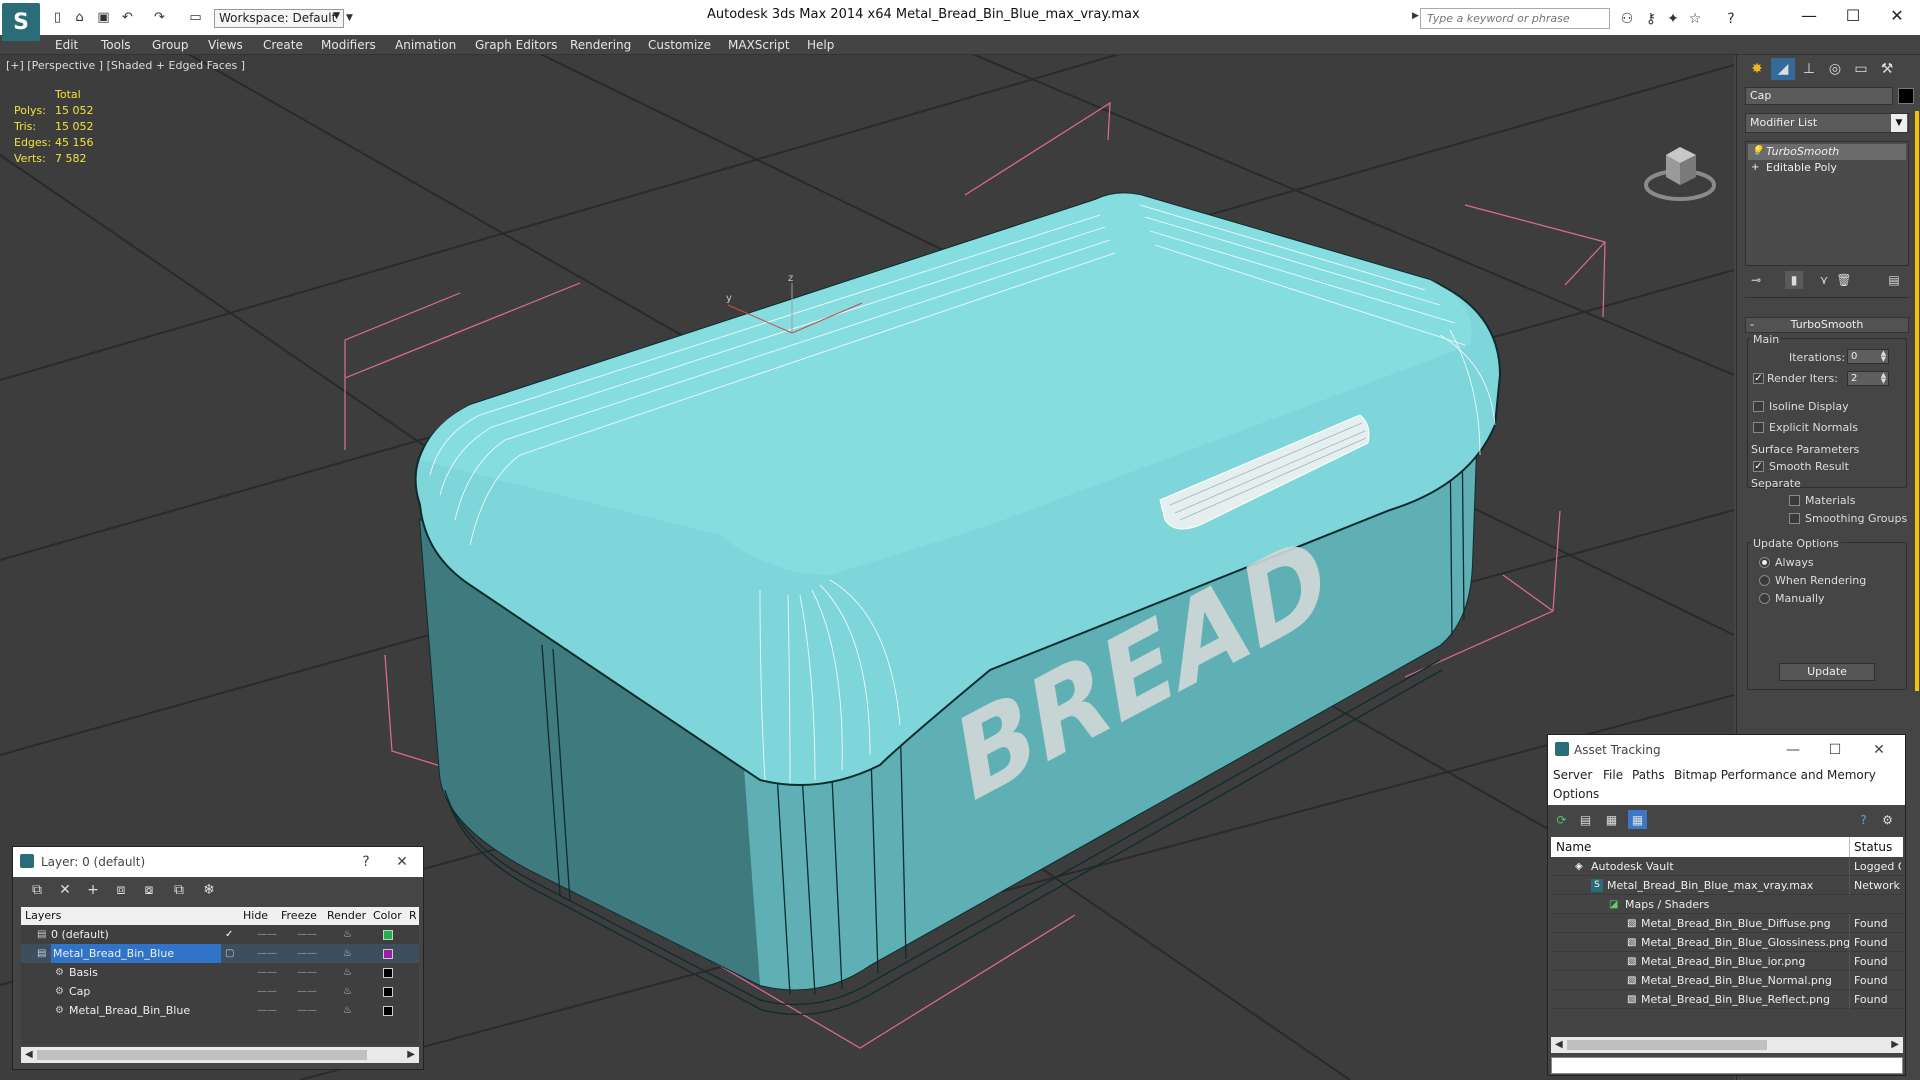 This screenshot has width=1920, height=1080. Describe the element at coordinates (1727, 999) in the screenshot. I see `asset-row: ▧ Metal_Bread_Bin_Blue_Reflect.png Found` at that location.